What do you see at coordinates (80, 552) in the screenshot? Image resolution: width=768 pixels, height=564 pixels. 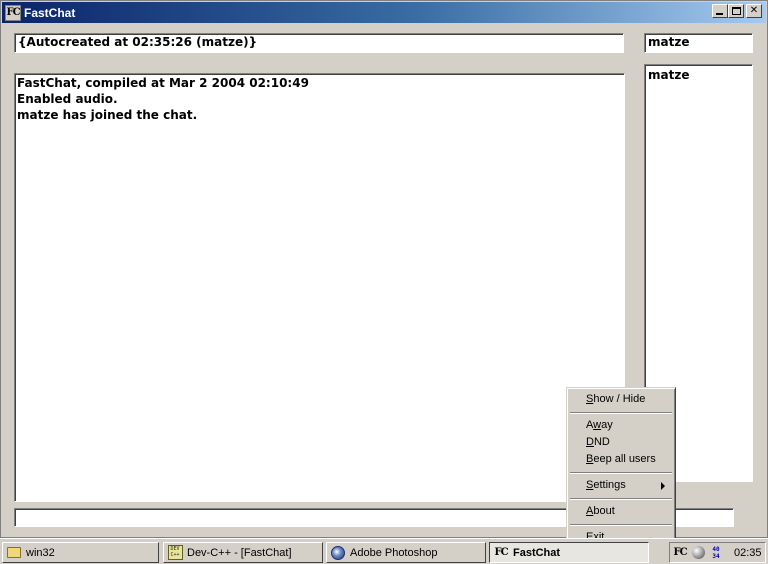 I see `taskbar-button-win32: win32` at bounding box center [80, 552].